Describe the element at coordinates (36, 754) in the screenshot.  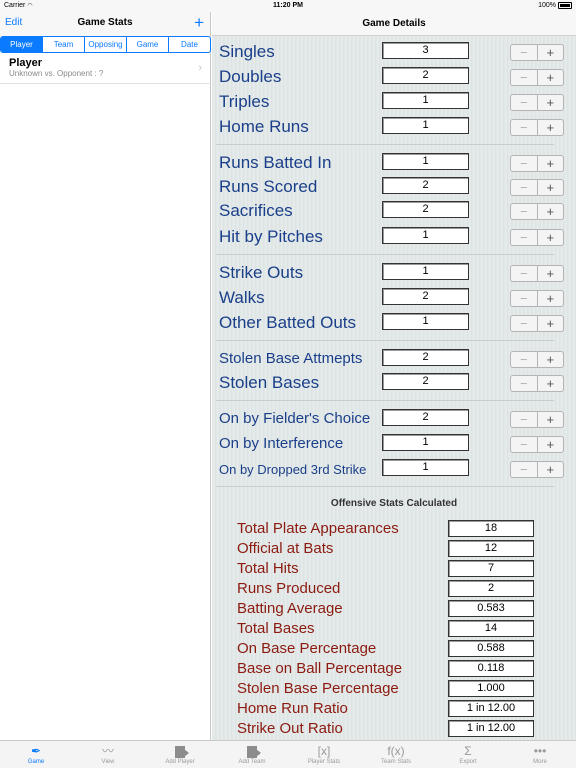
I see `tab-game: ✒ Game` at that location.